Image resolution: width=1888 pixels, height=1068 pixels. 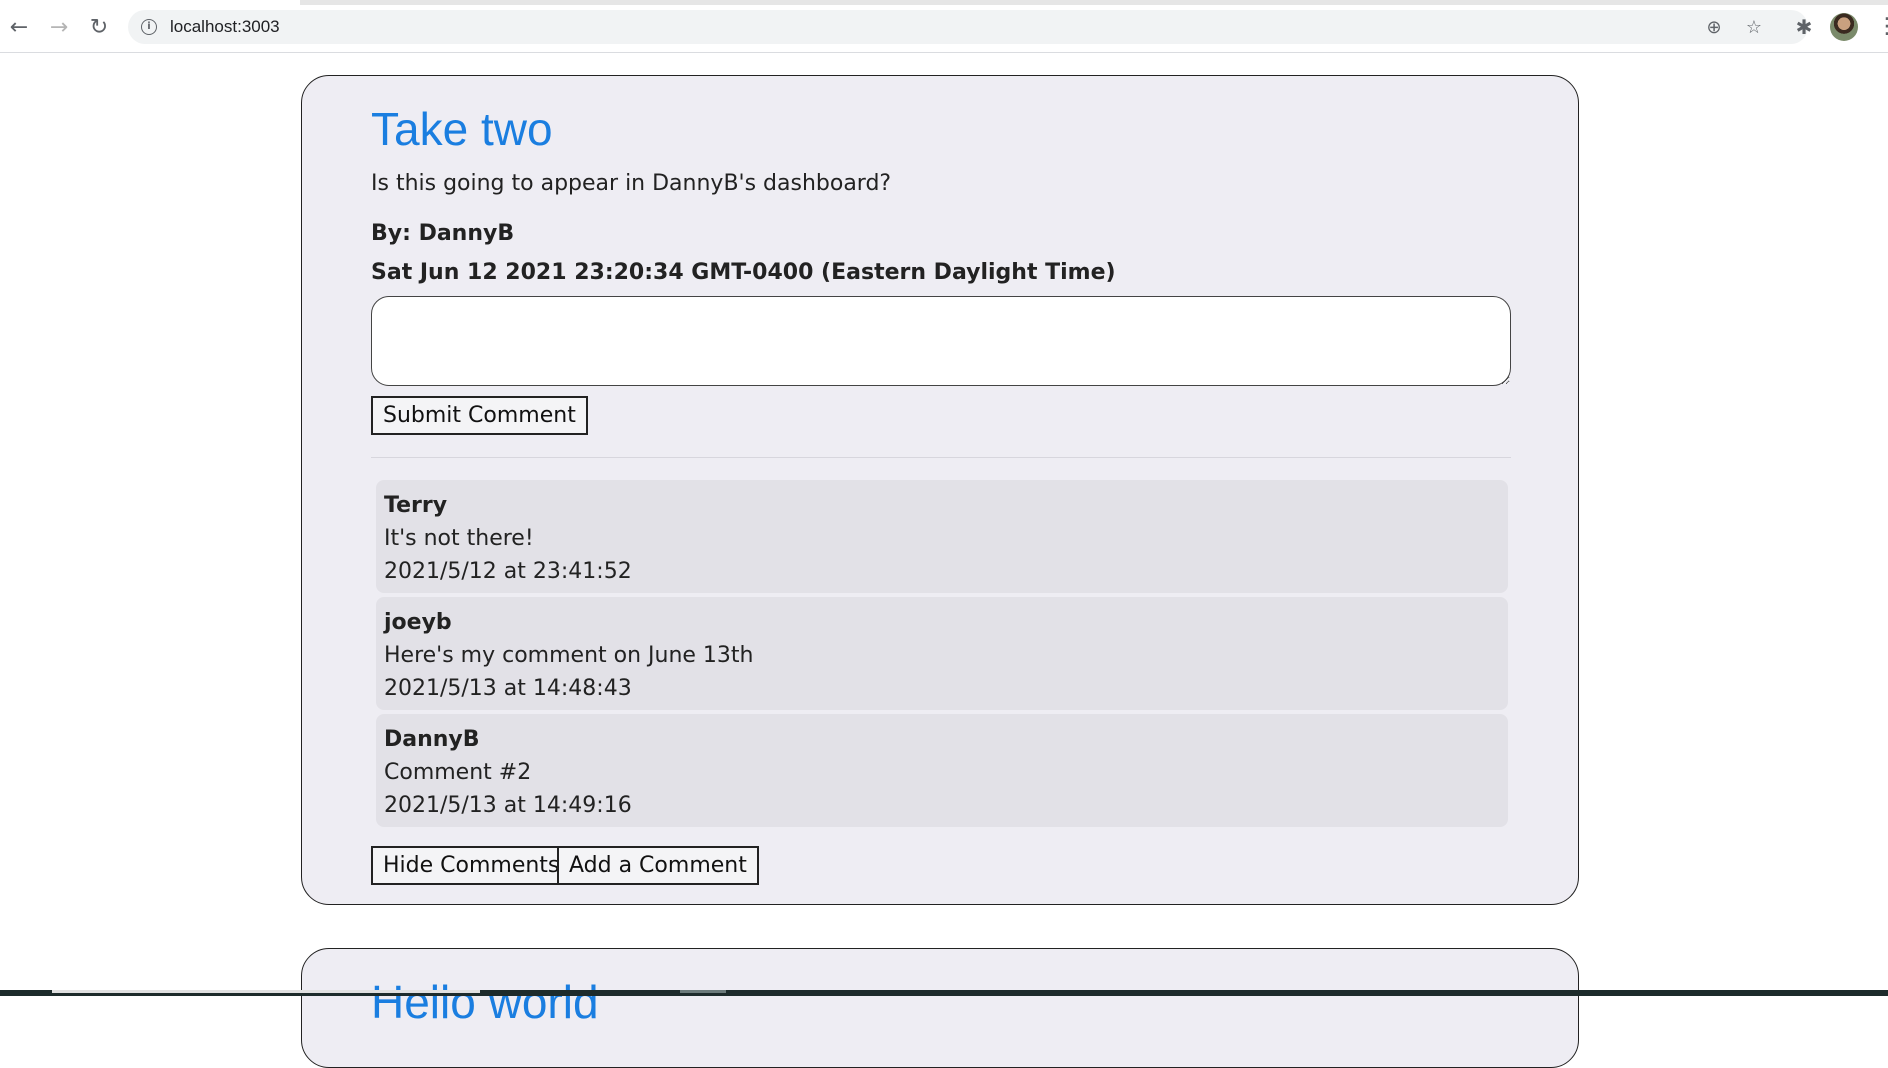 I want to click on comment-author: DannyB, so click(x=432, y=739).